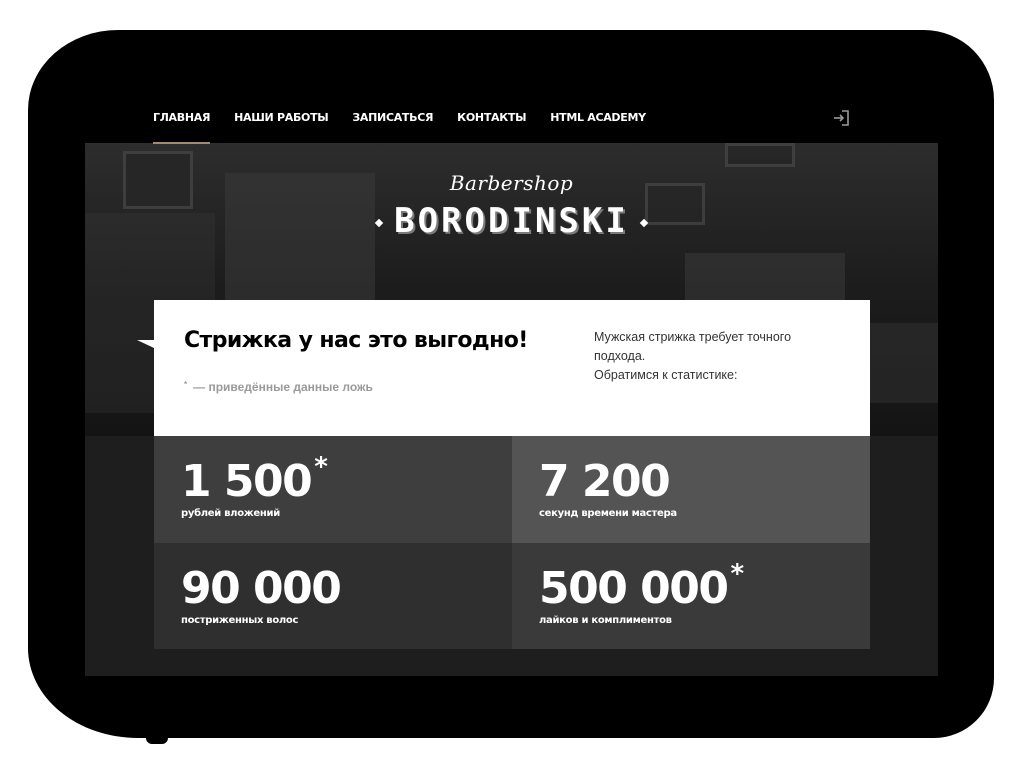  What do you see at coordinates (346, 480) in the screenshot?
I see `stat-number: 1 500 *` at bounding box center [346, 480].